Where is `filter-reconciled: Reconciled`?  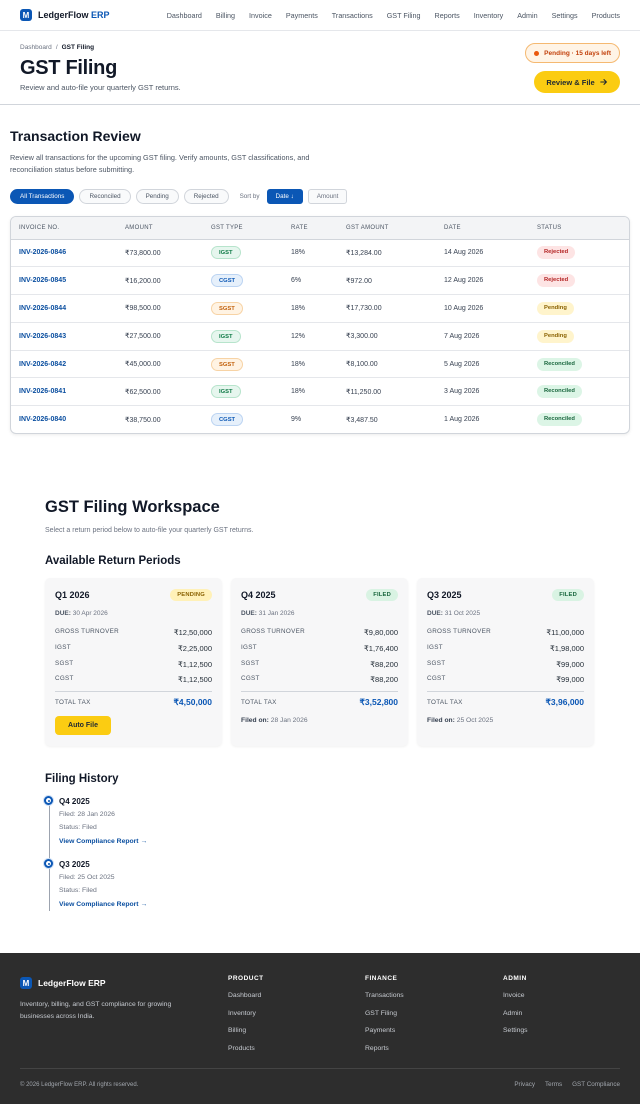 filter-reconciled: Reconciled is located at coordinates (105, 196).